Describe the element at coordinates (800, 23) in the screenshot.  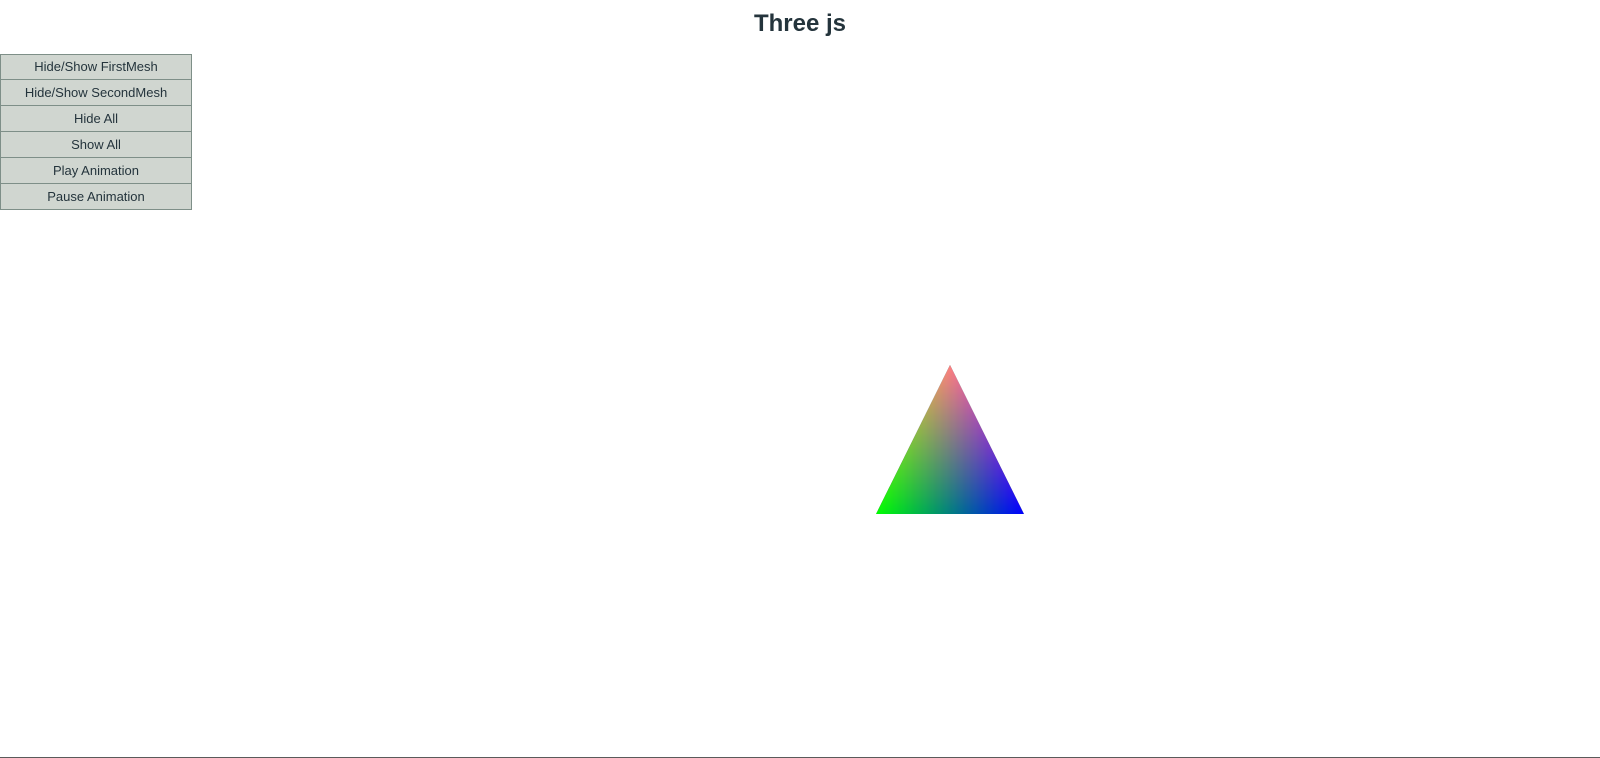
I see `page-title: Three js` at that location.